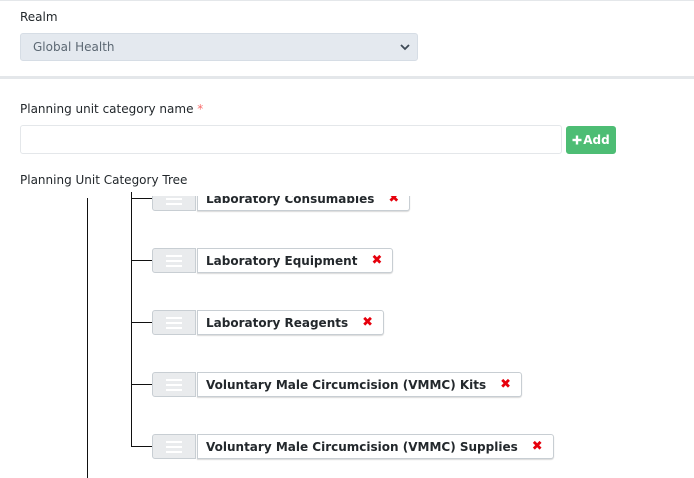  I want to click on tree-node: Laboratory Equipment ✖, so click(273, 260).